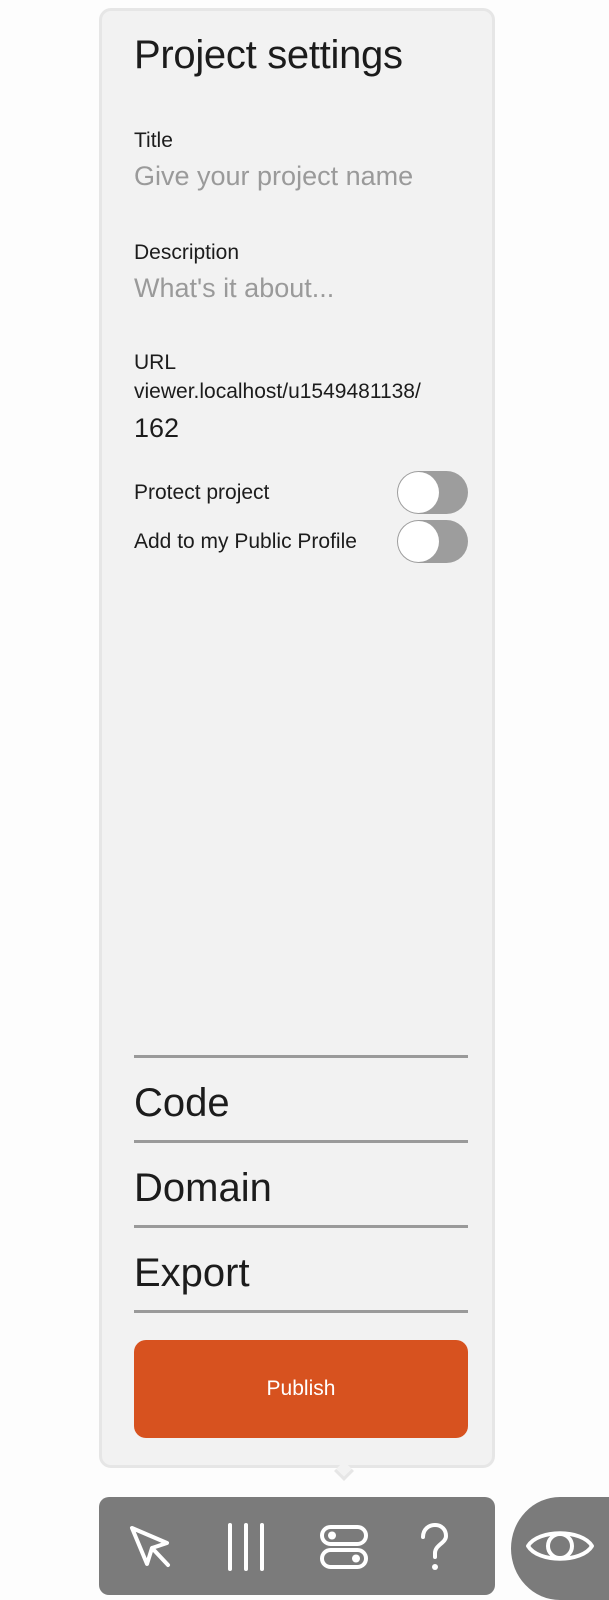 The width and height of the screenshot is (609, 1600). Describe the element at coordinates (187, 252) in the screenshot. I see `description-label: Description` at that location.